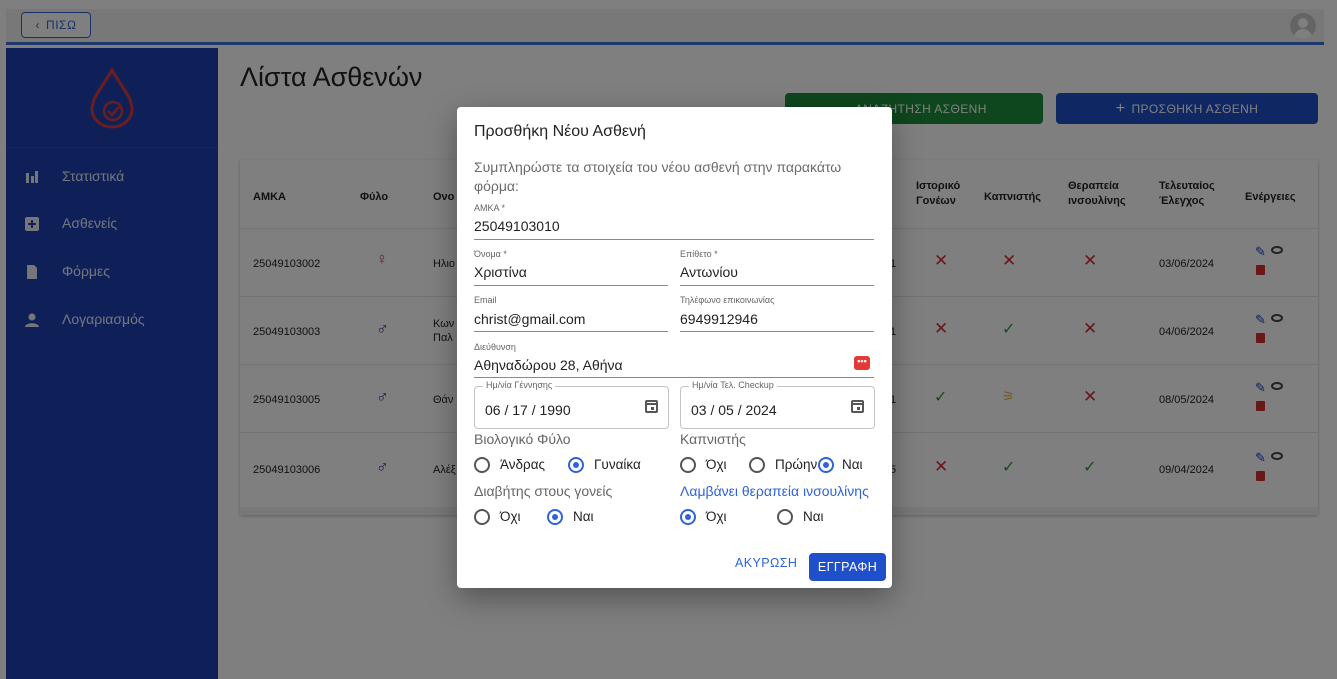 The width and height of the screenshot is (1337, 679). What do you see at coordinates (719, 319) in the screenshot?
I see `phone-field: 6949912946` at bounding box center [719, 319].